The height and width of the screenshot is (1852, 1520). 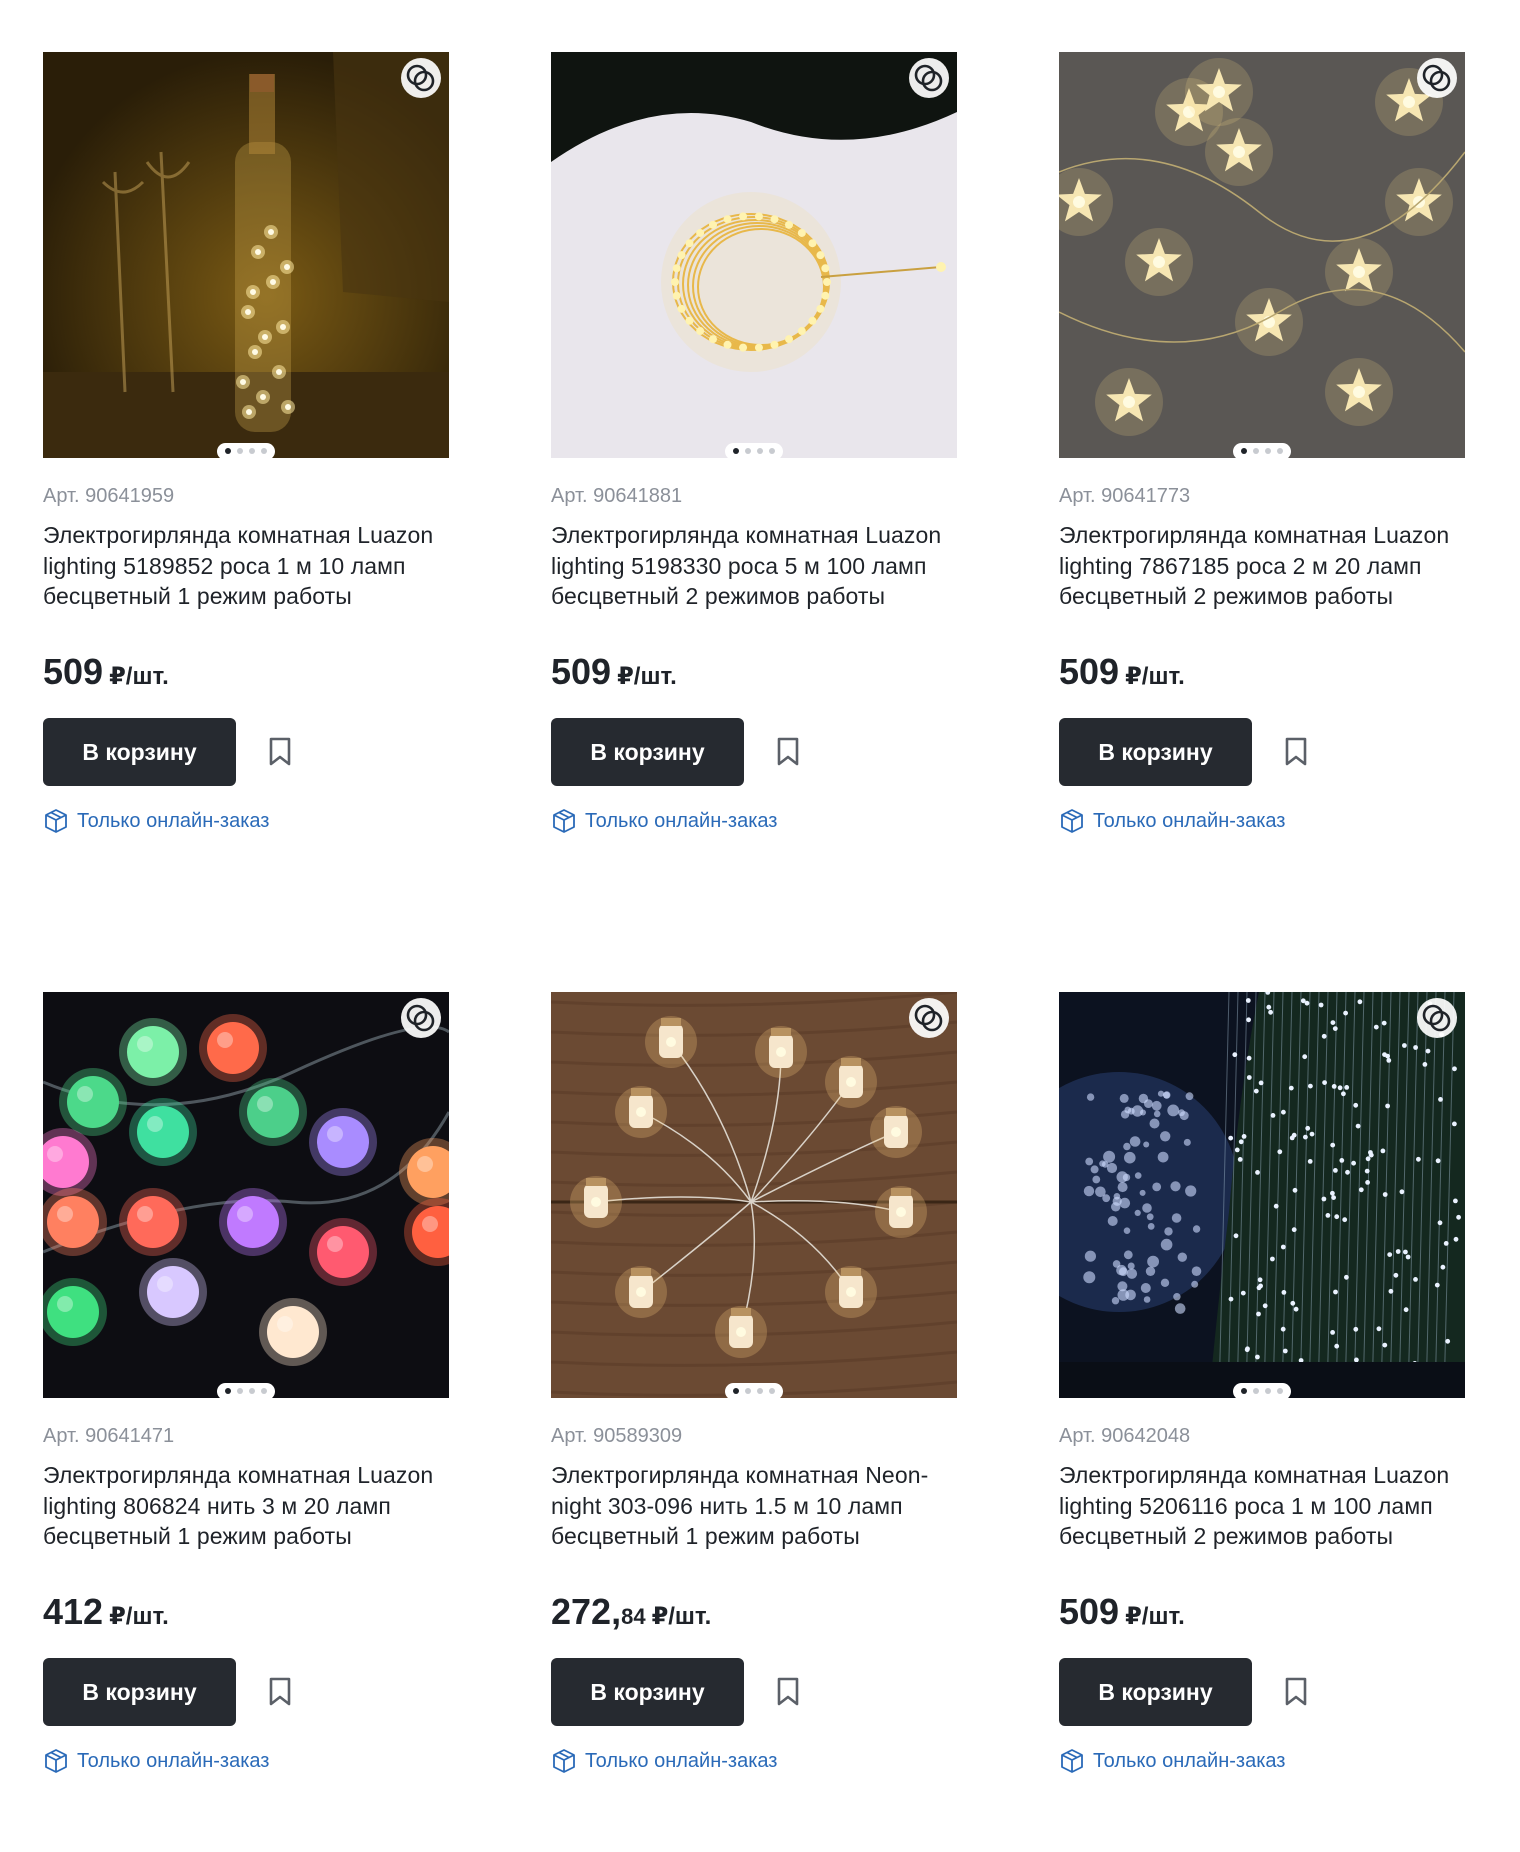 I want to click on article-number: Арт. 90642048, so click(x=1125, y=1436).